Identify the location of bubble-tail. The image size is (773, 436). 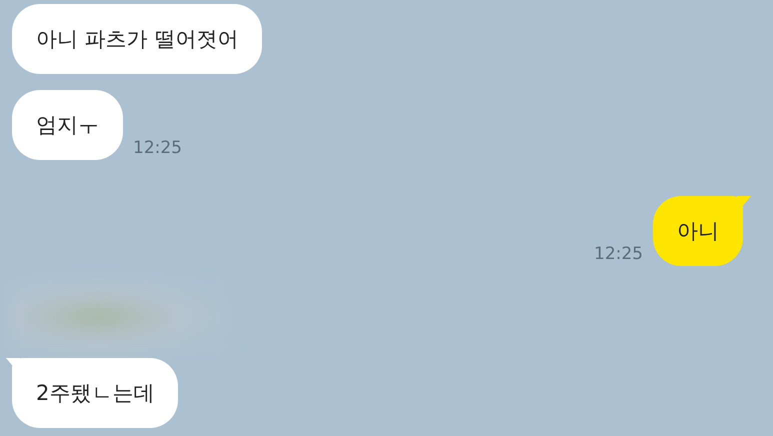
(744, 202).